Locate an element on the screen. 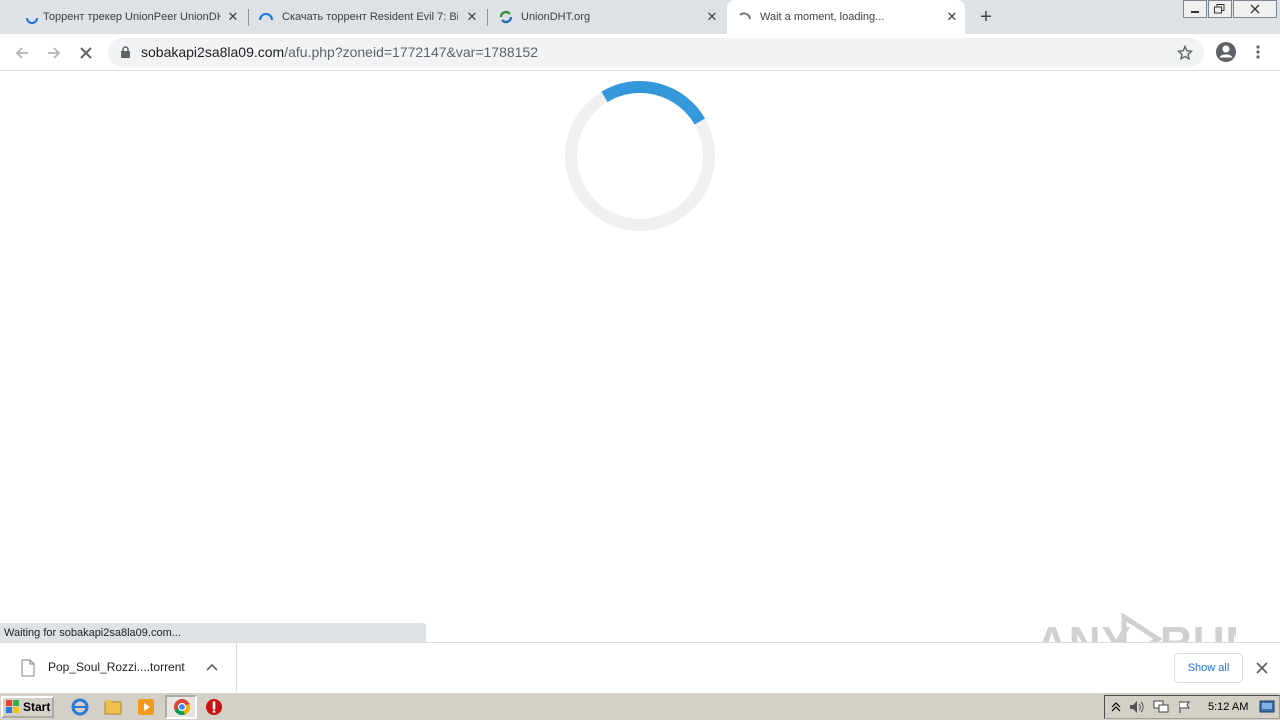  star-icon is located at coordinates (1185, 53).